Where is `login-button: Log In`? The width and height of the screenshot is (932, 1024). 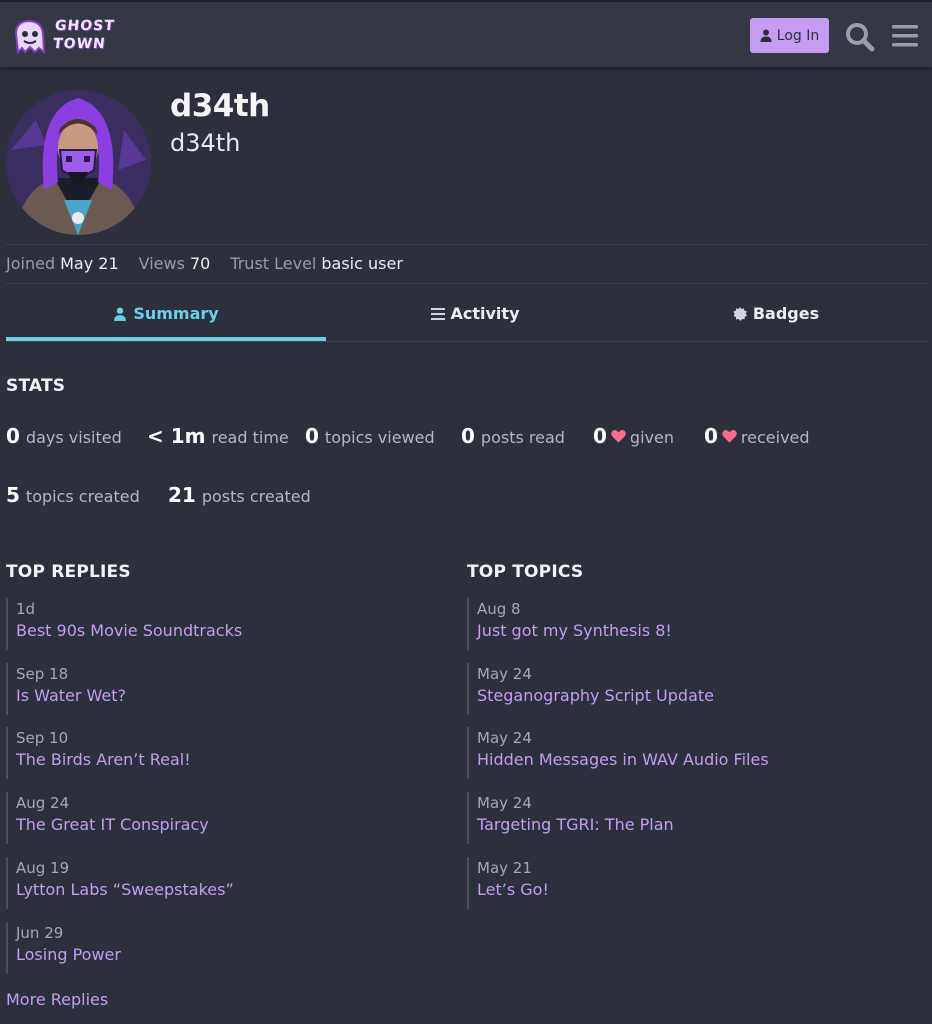 login-button: Log In is located at coordinates (789, 35).